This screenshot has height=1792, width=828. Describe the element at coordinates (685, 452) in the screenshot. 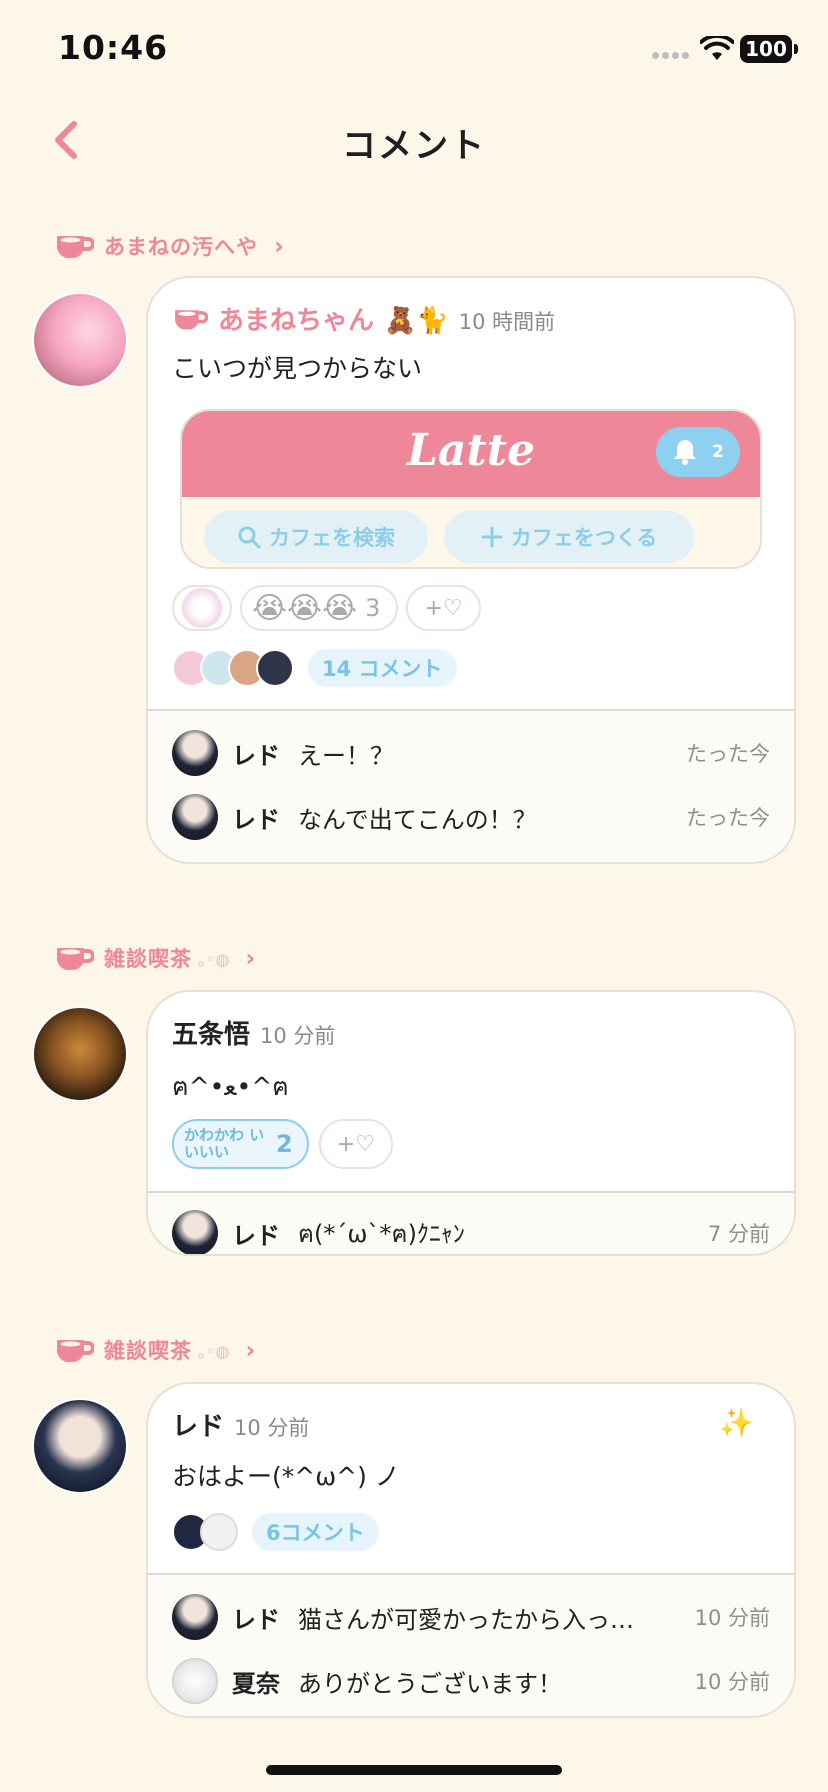

I see `bell-icon` at that location.